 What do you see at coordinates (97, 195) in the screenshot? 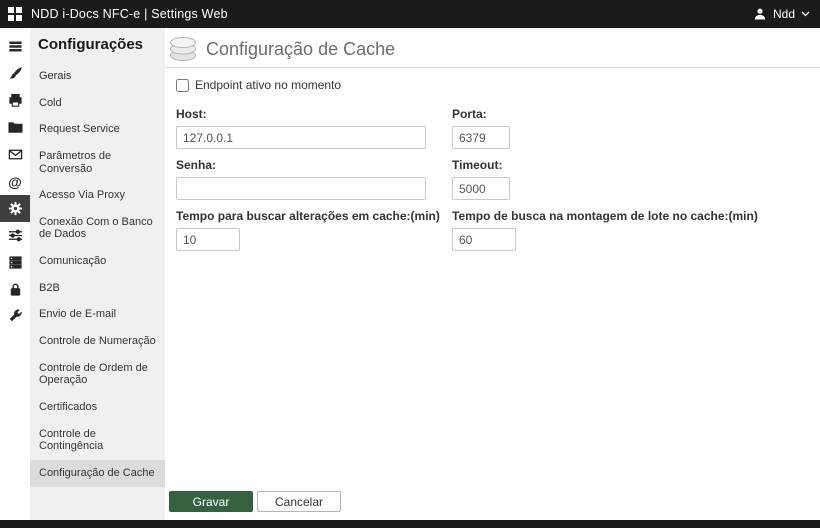
I see `sidebar-item-acesso-via-proxy: Acesso Via Proxy` at bounding box center [97, 195].